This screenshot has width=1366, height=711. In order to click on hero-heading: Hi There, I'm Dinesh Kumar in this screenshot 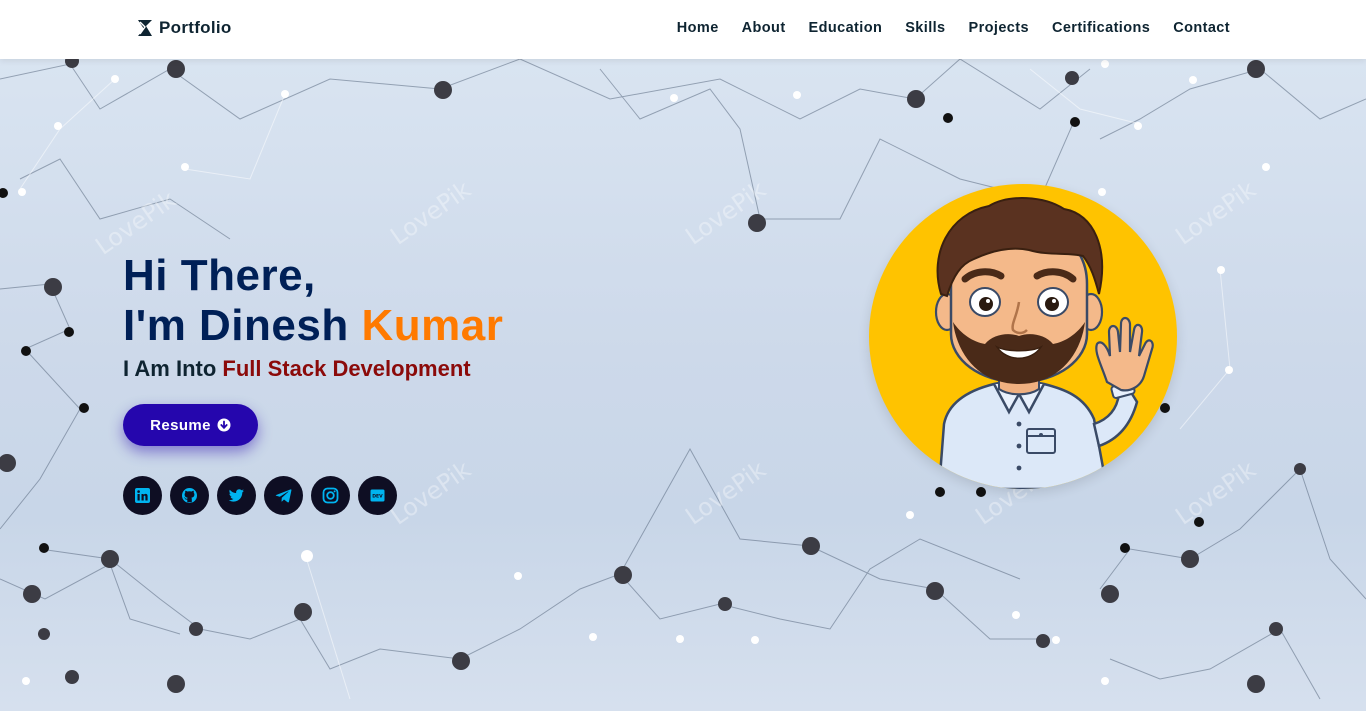, I will do `click(313, 301)`.